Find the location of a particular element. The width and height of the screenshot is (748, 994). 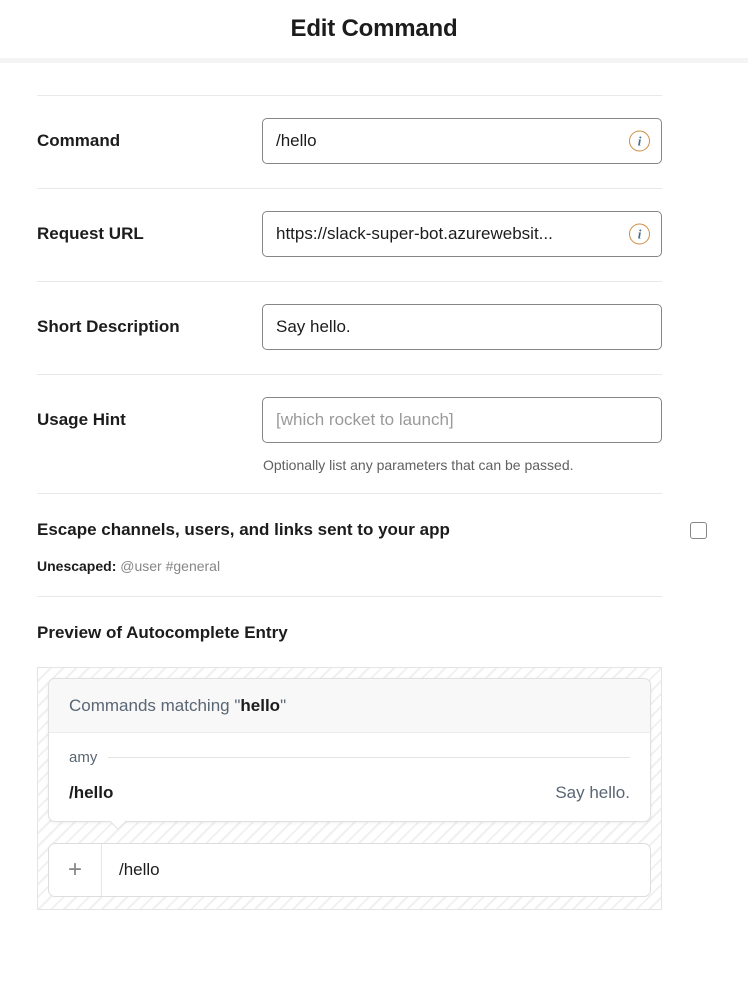

request-url-input is located at coordinates (462, 234).